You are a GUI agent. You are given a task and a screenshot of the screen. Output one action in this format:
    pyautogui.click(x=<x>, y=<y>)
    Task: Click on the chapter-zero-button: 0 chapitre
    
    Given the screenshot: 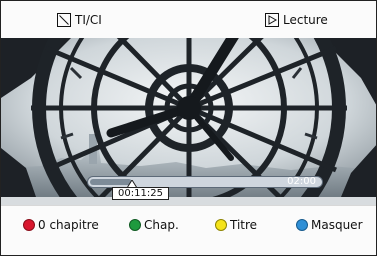 What is the action you would take?
    pyautogui.click(x=61, y=225)
    